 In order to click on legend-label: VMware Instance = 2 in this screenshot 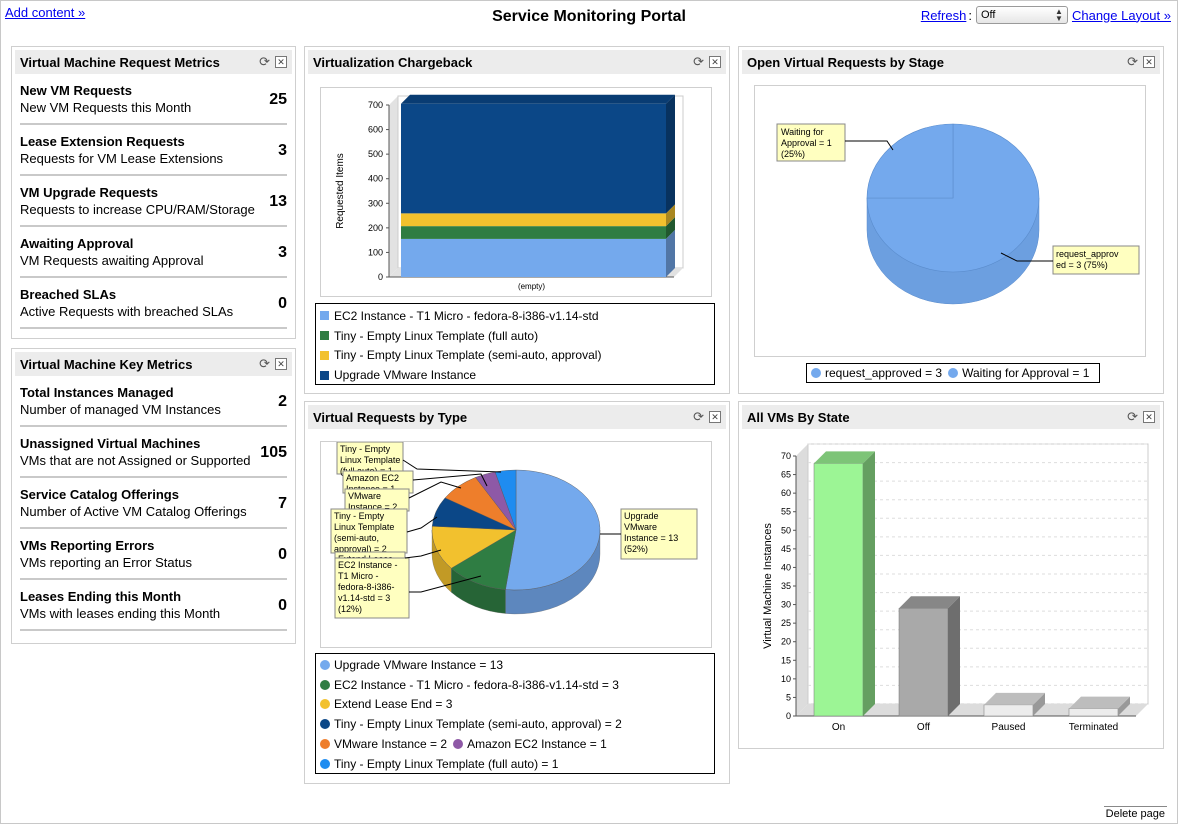, I will do `click(391, 744)`.